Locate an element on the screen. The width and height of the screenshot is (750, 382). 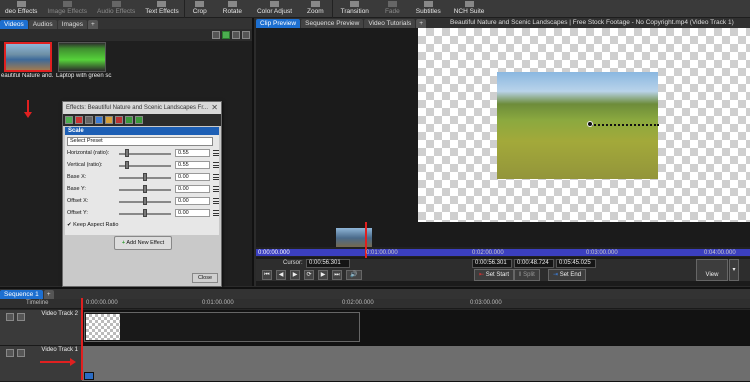
text-effects-button: Text Effects is located at coordinates (161, 8).